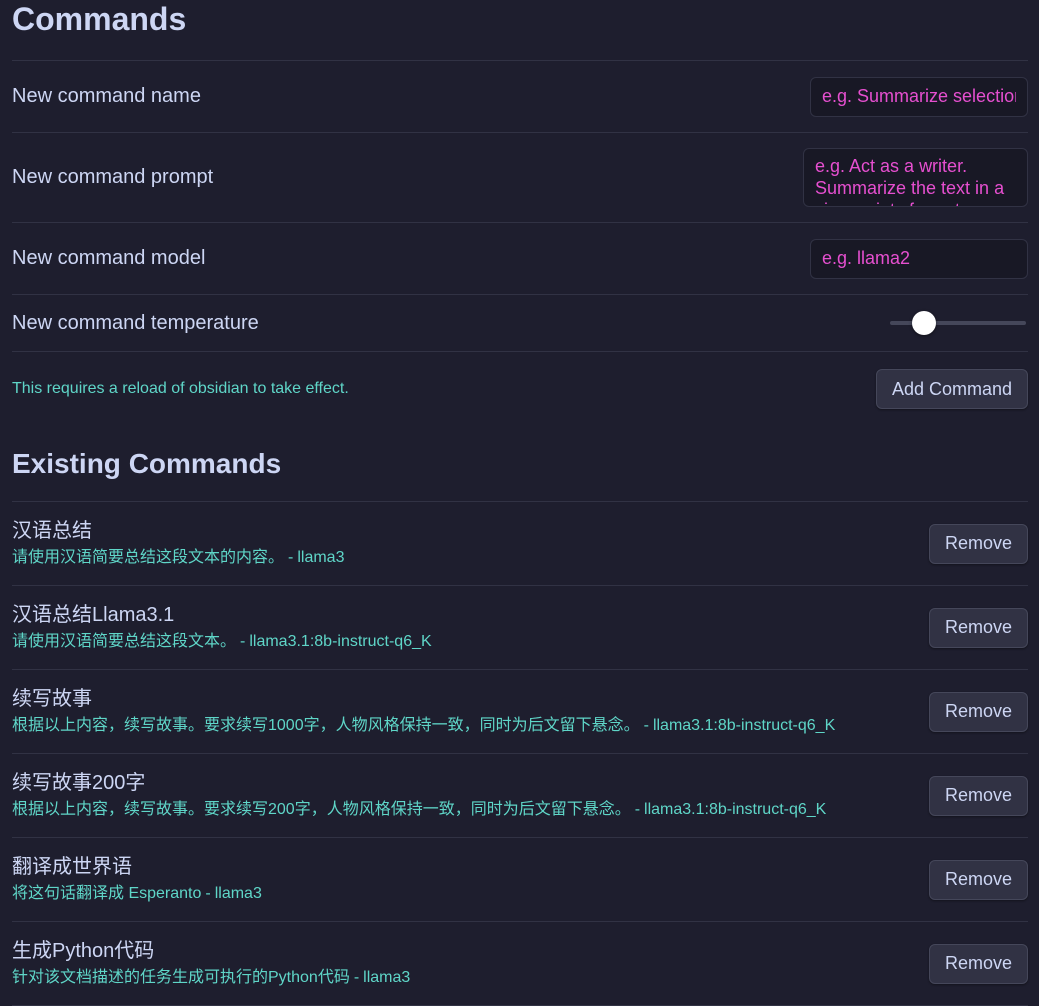 Image resolution: width=1039 pixels, height=1006 pixels. I want to click on command-row: 翻译成世界语将这句话翻译成 Esperanto - llama3 Remove, so click(520, 880).